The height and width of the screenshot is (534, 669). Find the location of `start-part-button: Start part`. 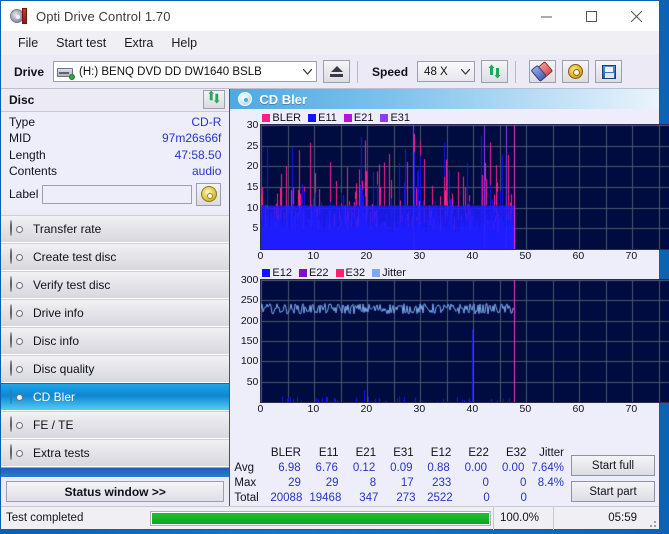

start-part-button: Start part is located at coordinates (613, 491).